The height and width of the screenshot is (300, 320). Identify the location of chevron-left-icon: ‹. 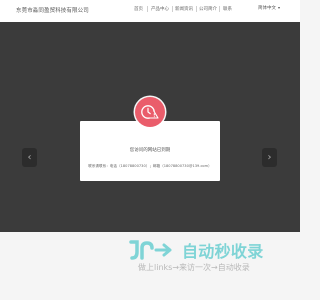
(29, 157).